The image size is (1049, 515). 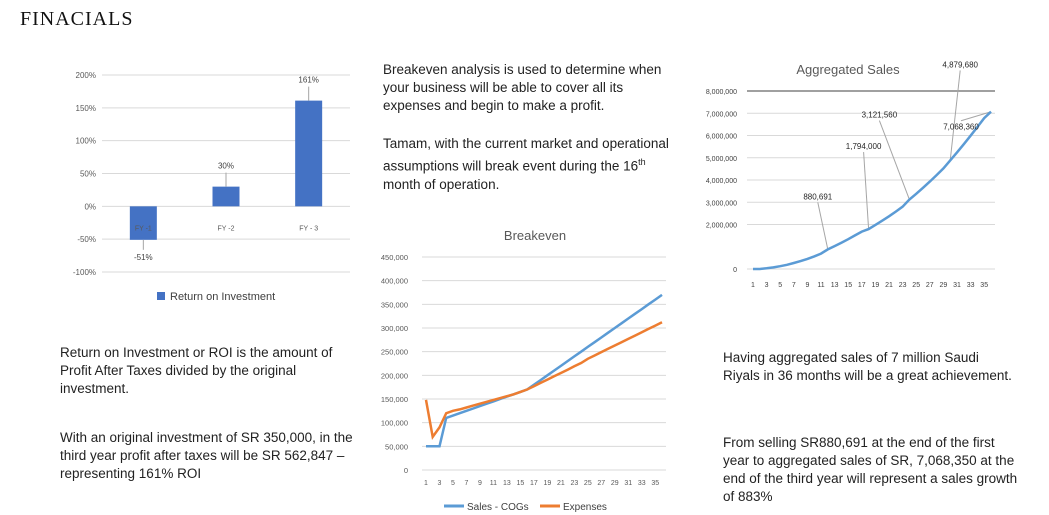 What do you see at coordinates (615, 483) in the screenshot?
I see `breakeven-xtick: 29` at bounding box center [615, 483].